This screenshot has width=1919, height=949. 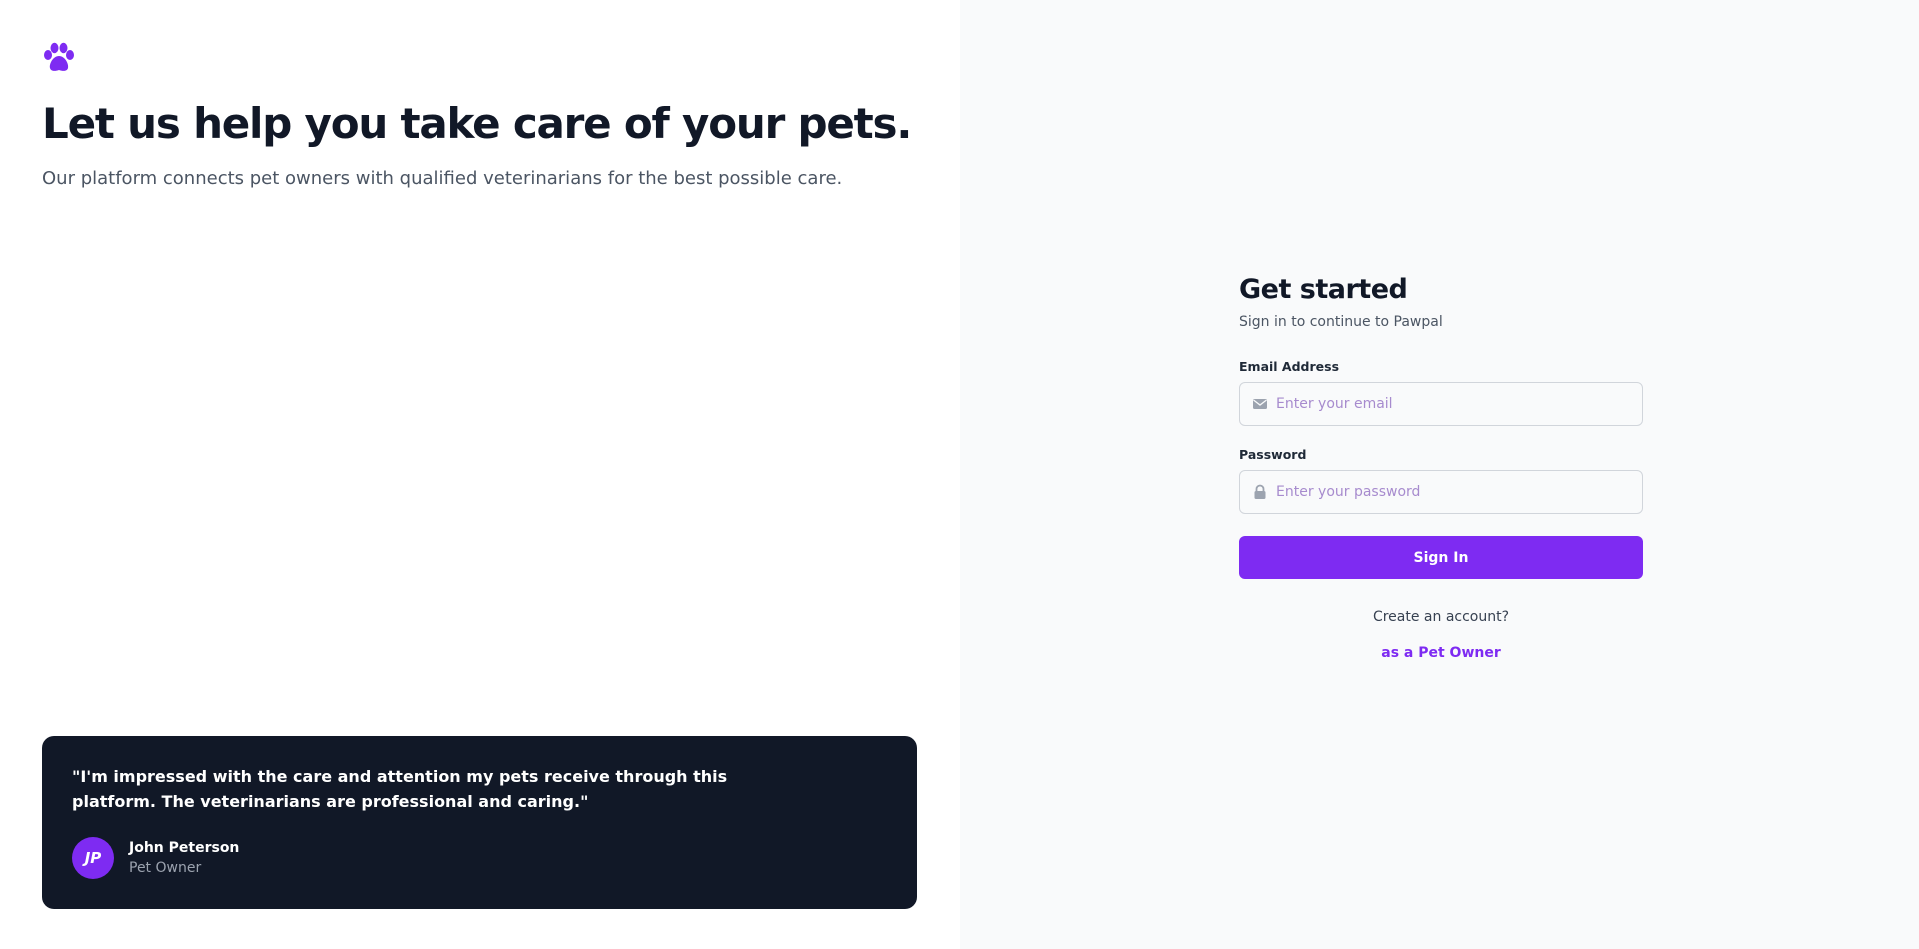 I want to click on password-field-wrapper, so click(x=1441, y=492).